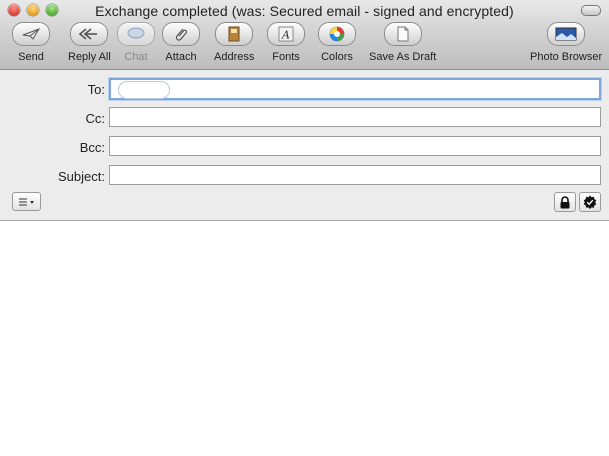 This screenshot has height=456, width=609. What do you see at coordinates (234, 57) in the screenshot?
I see `address-label: Address` at bounding box center [234, 57].